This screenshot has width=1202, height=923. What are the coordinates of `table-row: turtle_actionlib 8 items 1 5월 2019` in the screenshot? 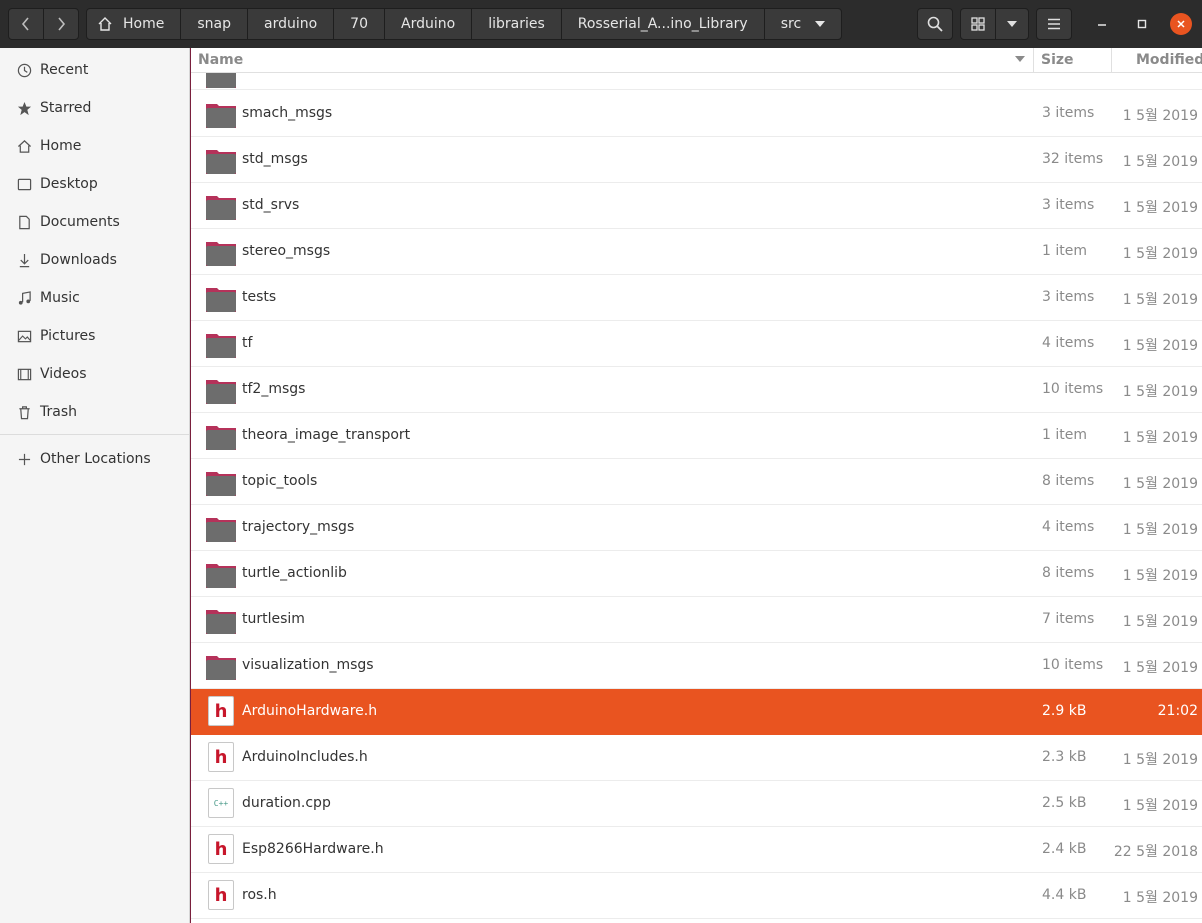 It's located at (696, 574).